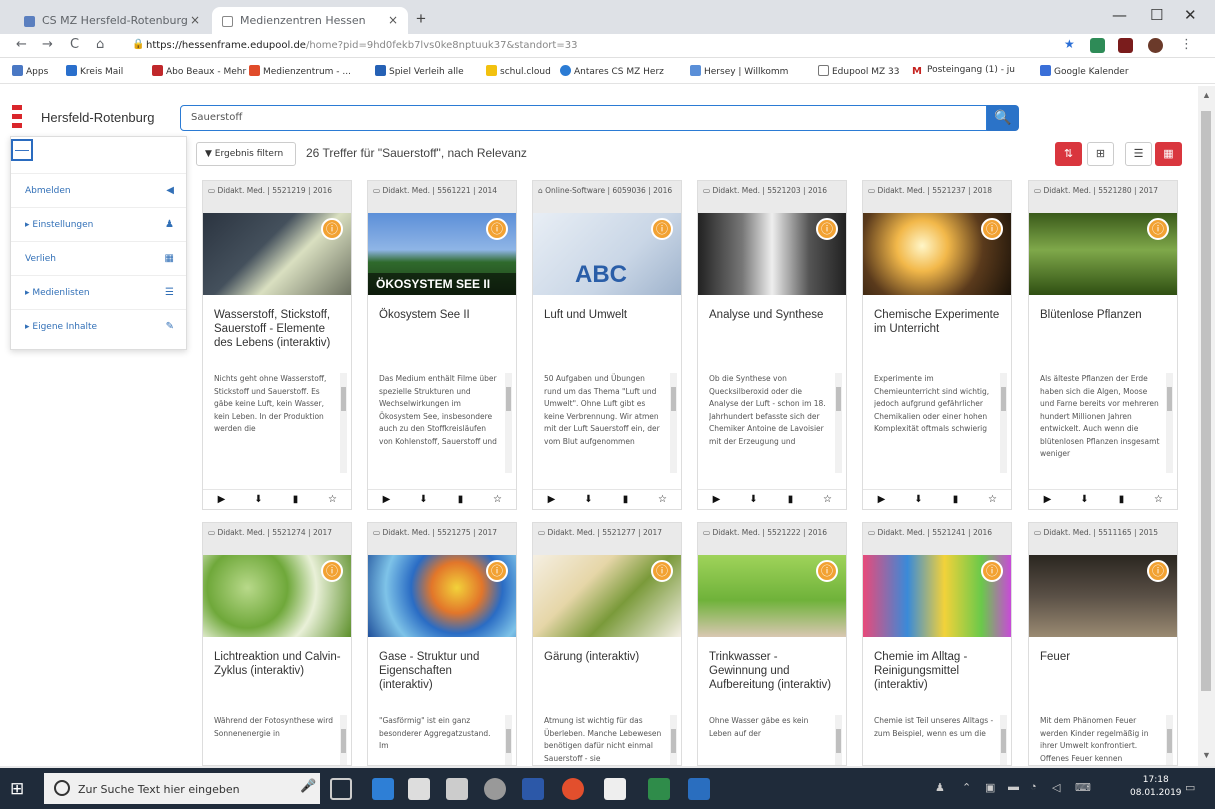 This screenshot has height=809, width=1215. Describe the element at coordinates (98, 224) in the screenshot. I see `sidebar-item-einstellungen: ▸ Einstellungen ♟` at that location.